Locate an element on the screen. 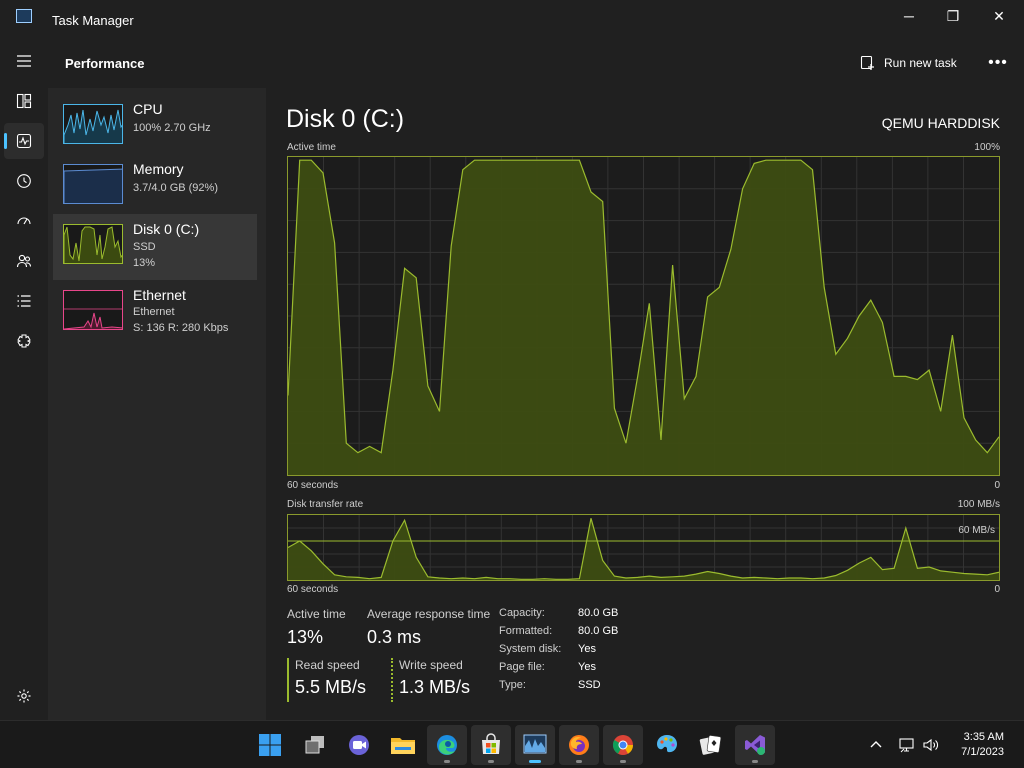  active-time-stat-label: Active time is located at coordinates (316, 614).